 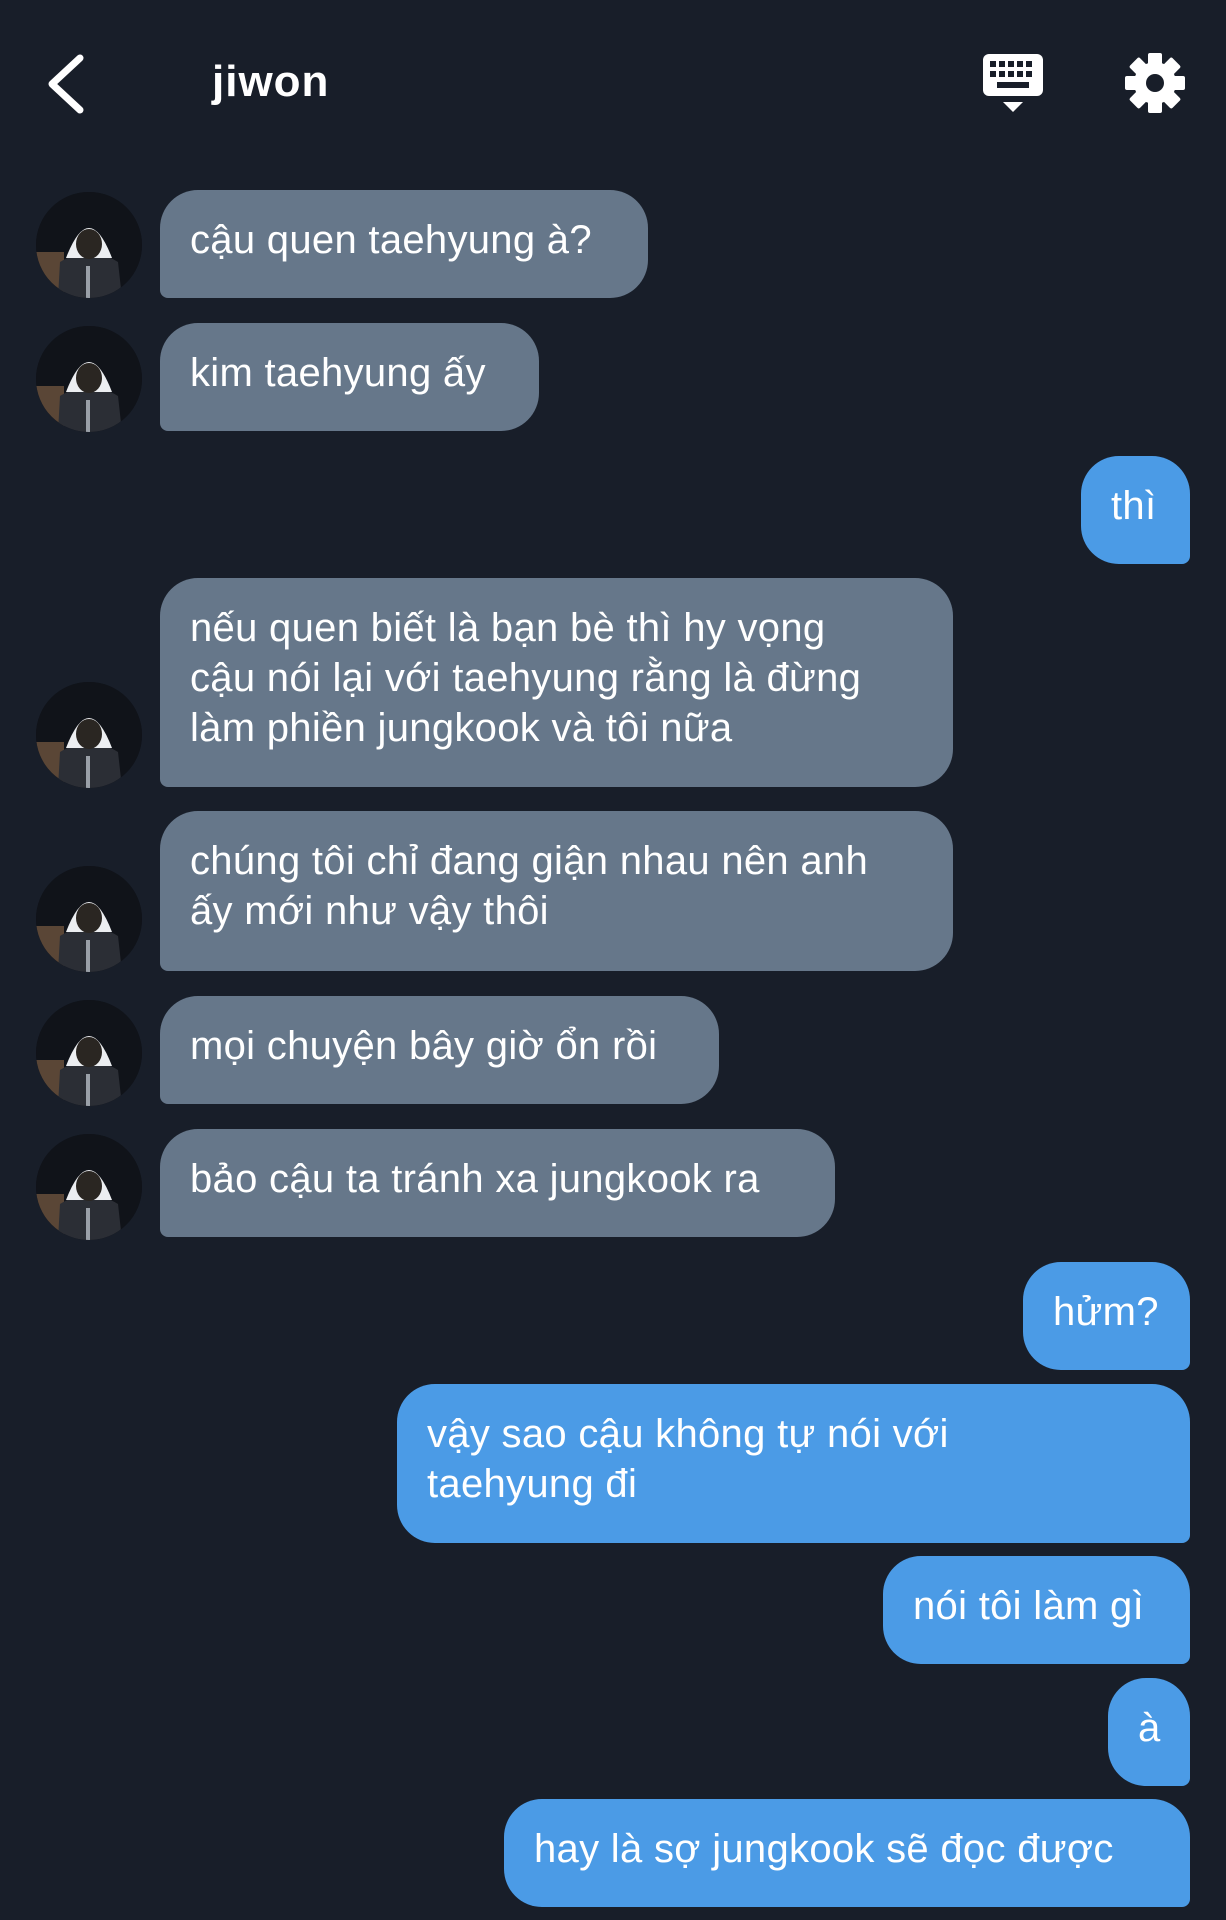 I want to click on message-bubble-incoming: kim taehyung ấy, so click(x=349, y=377).